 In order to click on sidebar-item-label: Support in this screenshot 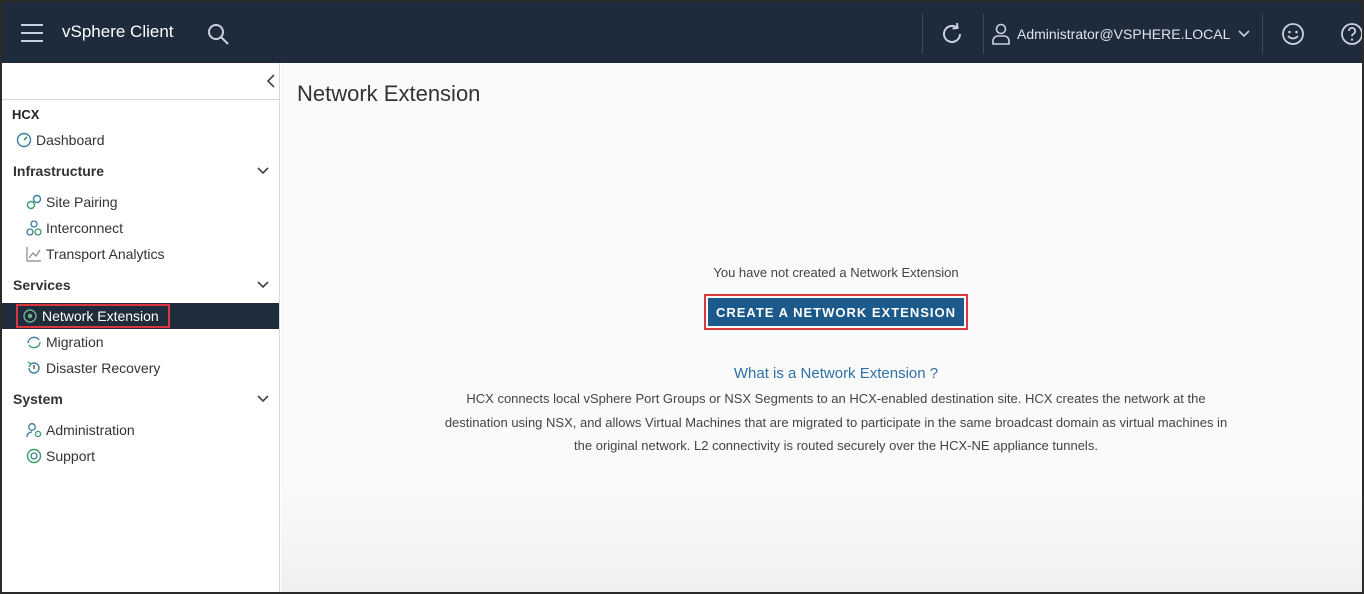, I will do `click(71, 456)`.